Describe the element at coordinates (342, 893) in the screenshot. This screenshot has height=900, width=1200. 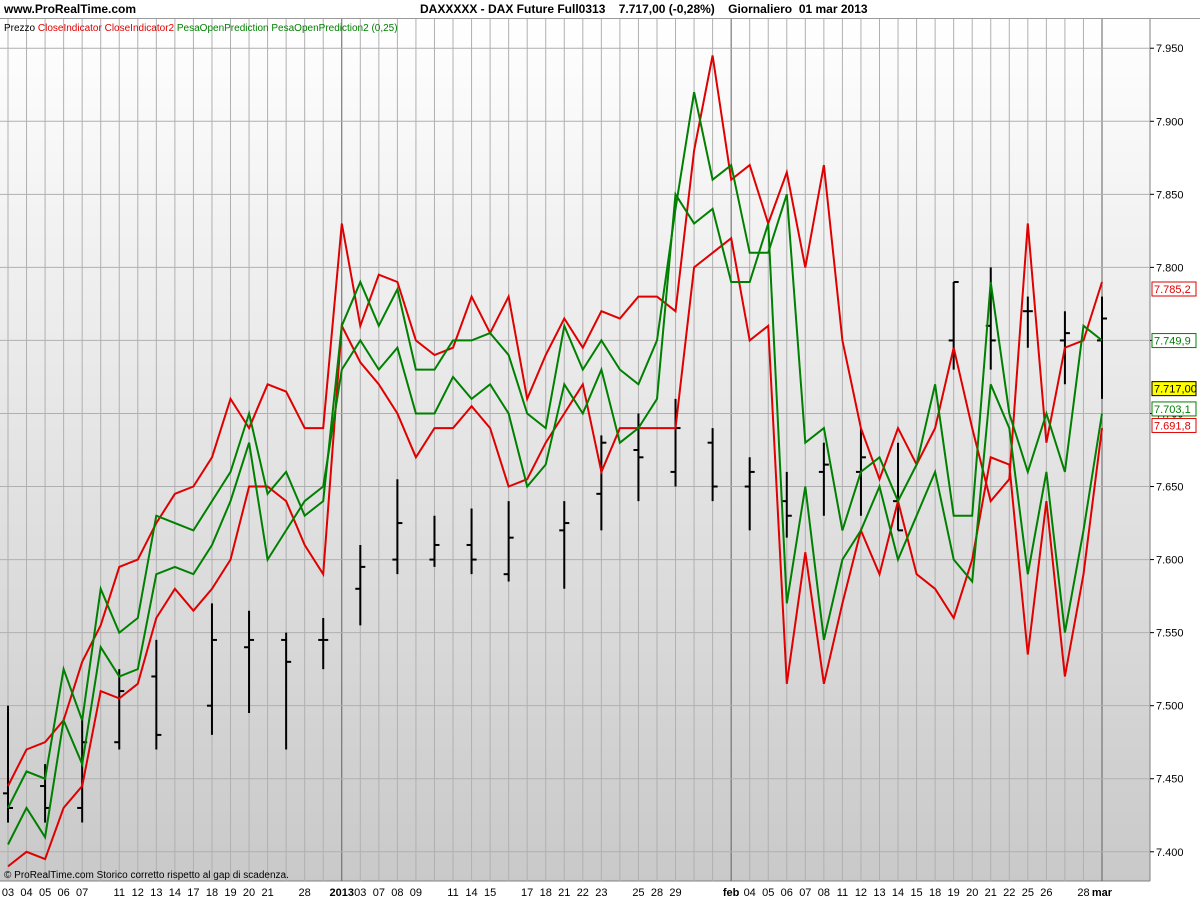
I see `x-tick-label: 2013` at that location.